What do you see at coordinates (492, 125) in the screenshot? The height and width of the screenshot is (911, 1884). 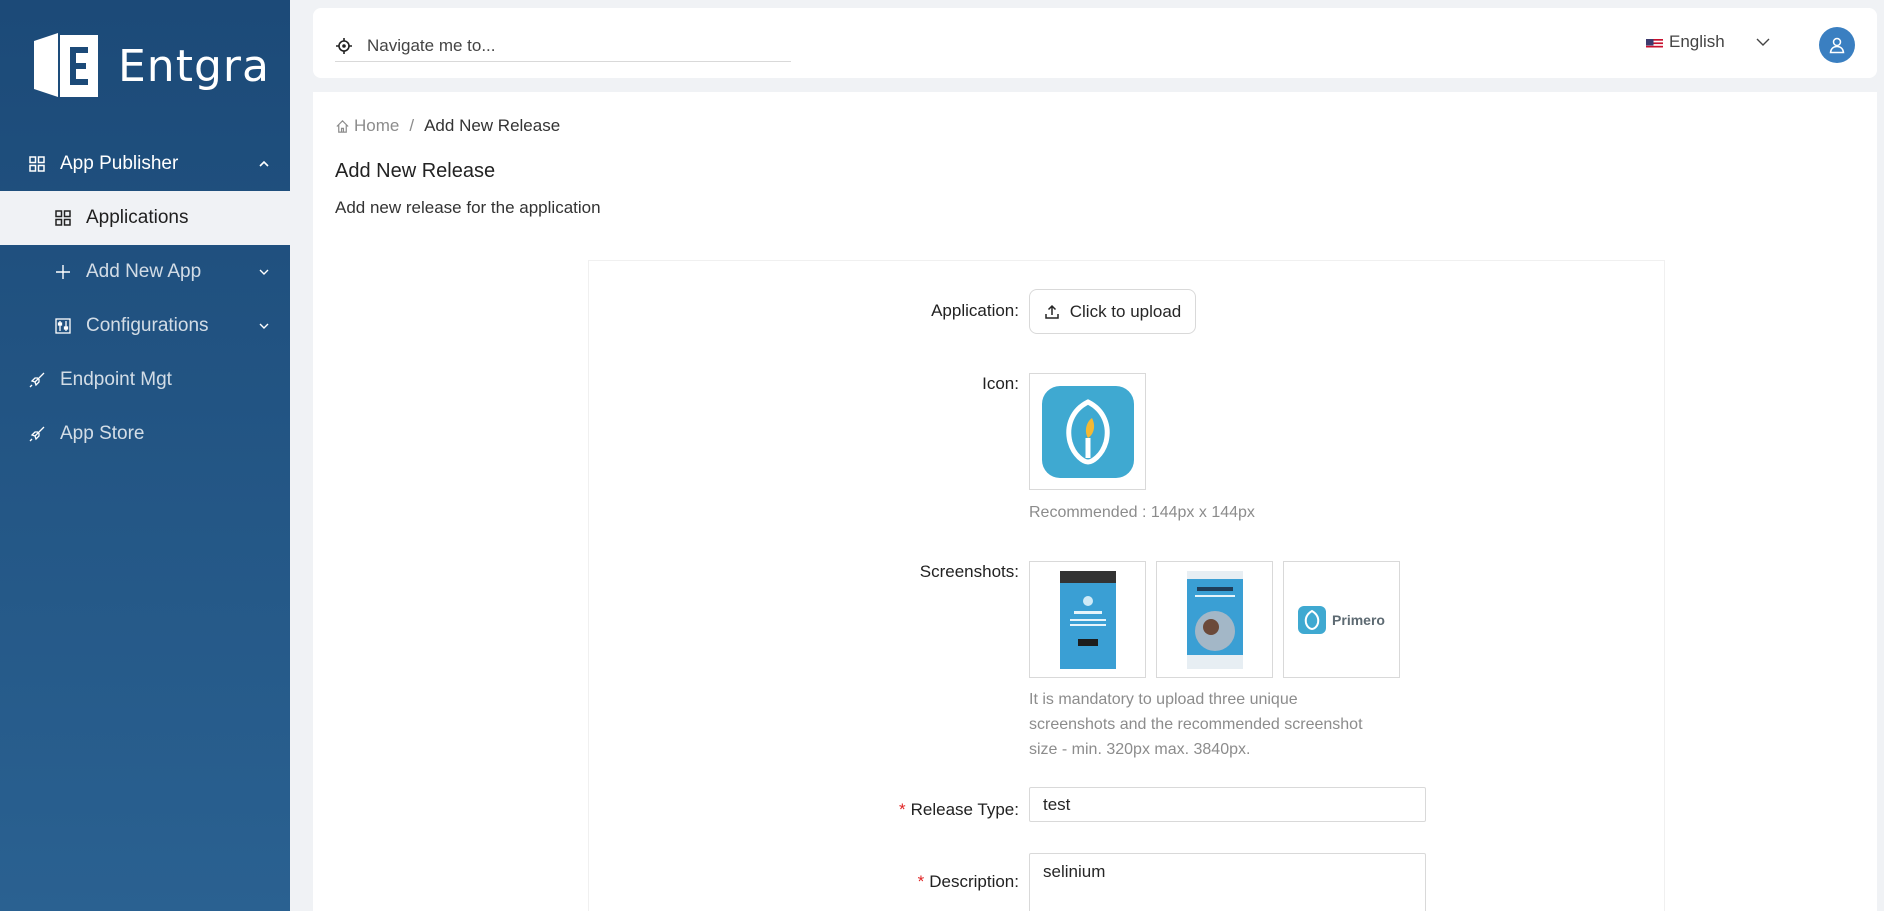 I see `breadcrumb-current: Add New Release` at bounding box center [492, 125].